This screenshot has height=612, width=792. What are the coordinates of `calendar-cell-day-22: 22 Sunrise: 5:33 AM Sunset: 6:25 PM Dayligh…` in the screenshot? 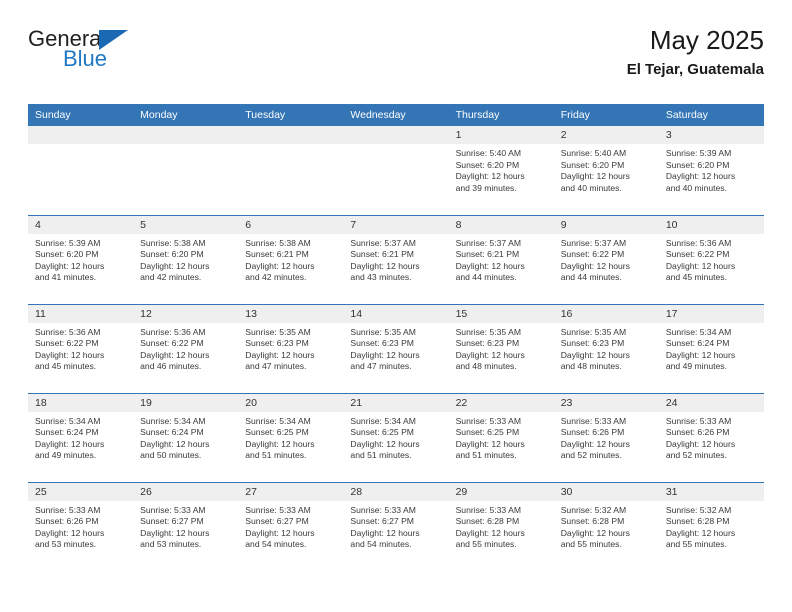 It's located at (501, 437).